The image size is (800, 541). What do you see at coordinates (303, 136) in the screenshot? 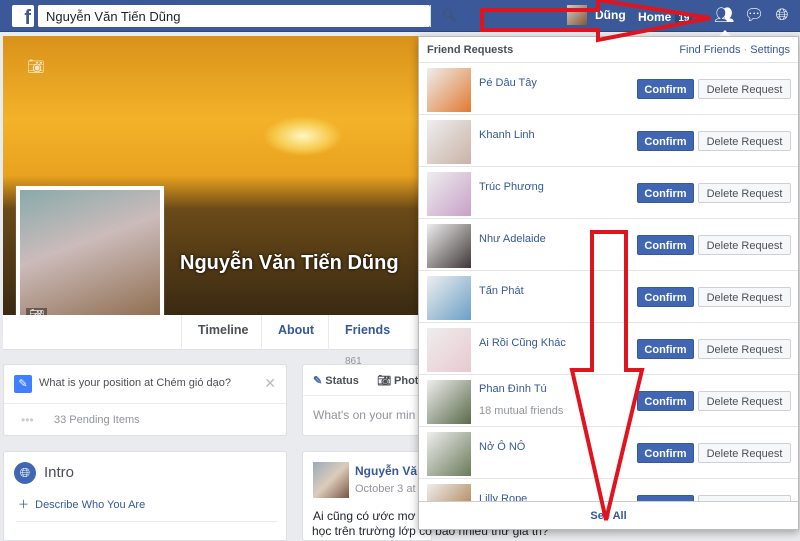
I see `sun` at bounding box center [303, 136].